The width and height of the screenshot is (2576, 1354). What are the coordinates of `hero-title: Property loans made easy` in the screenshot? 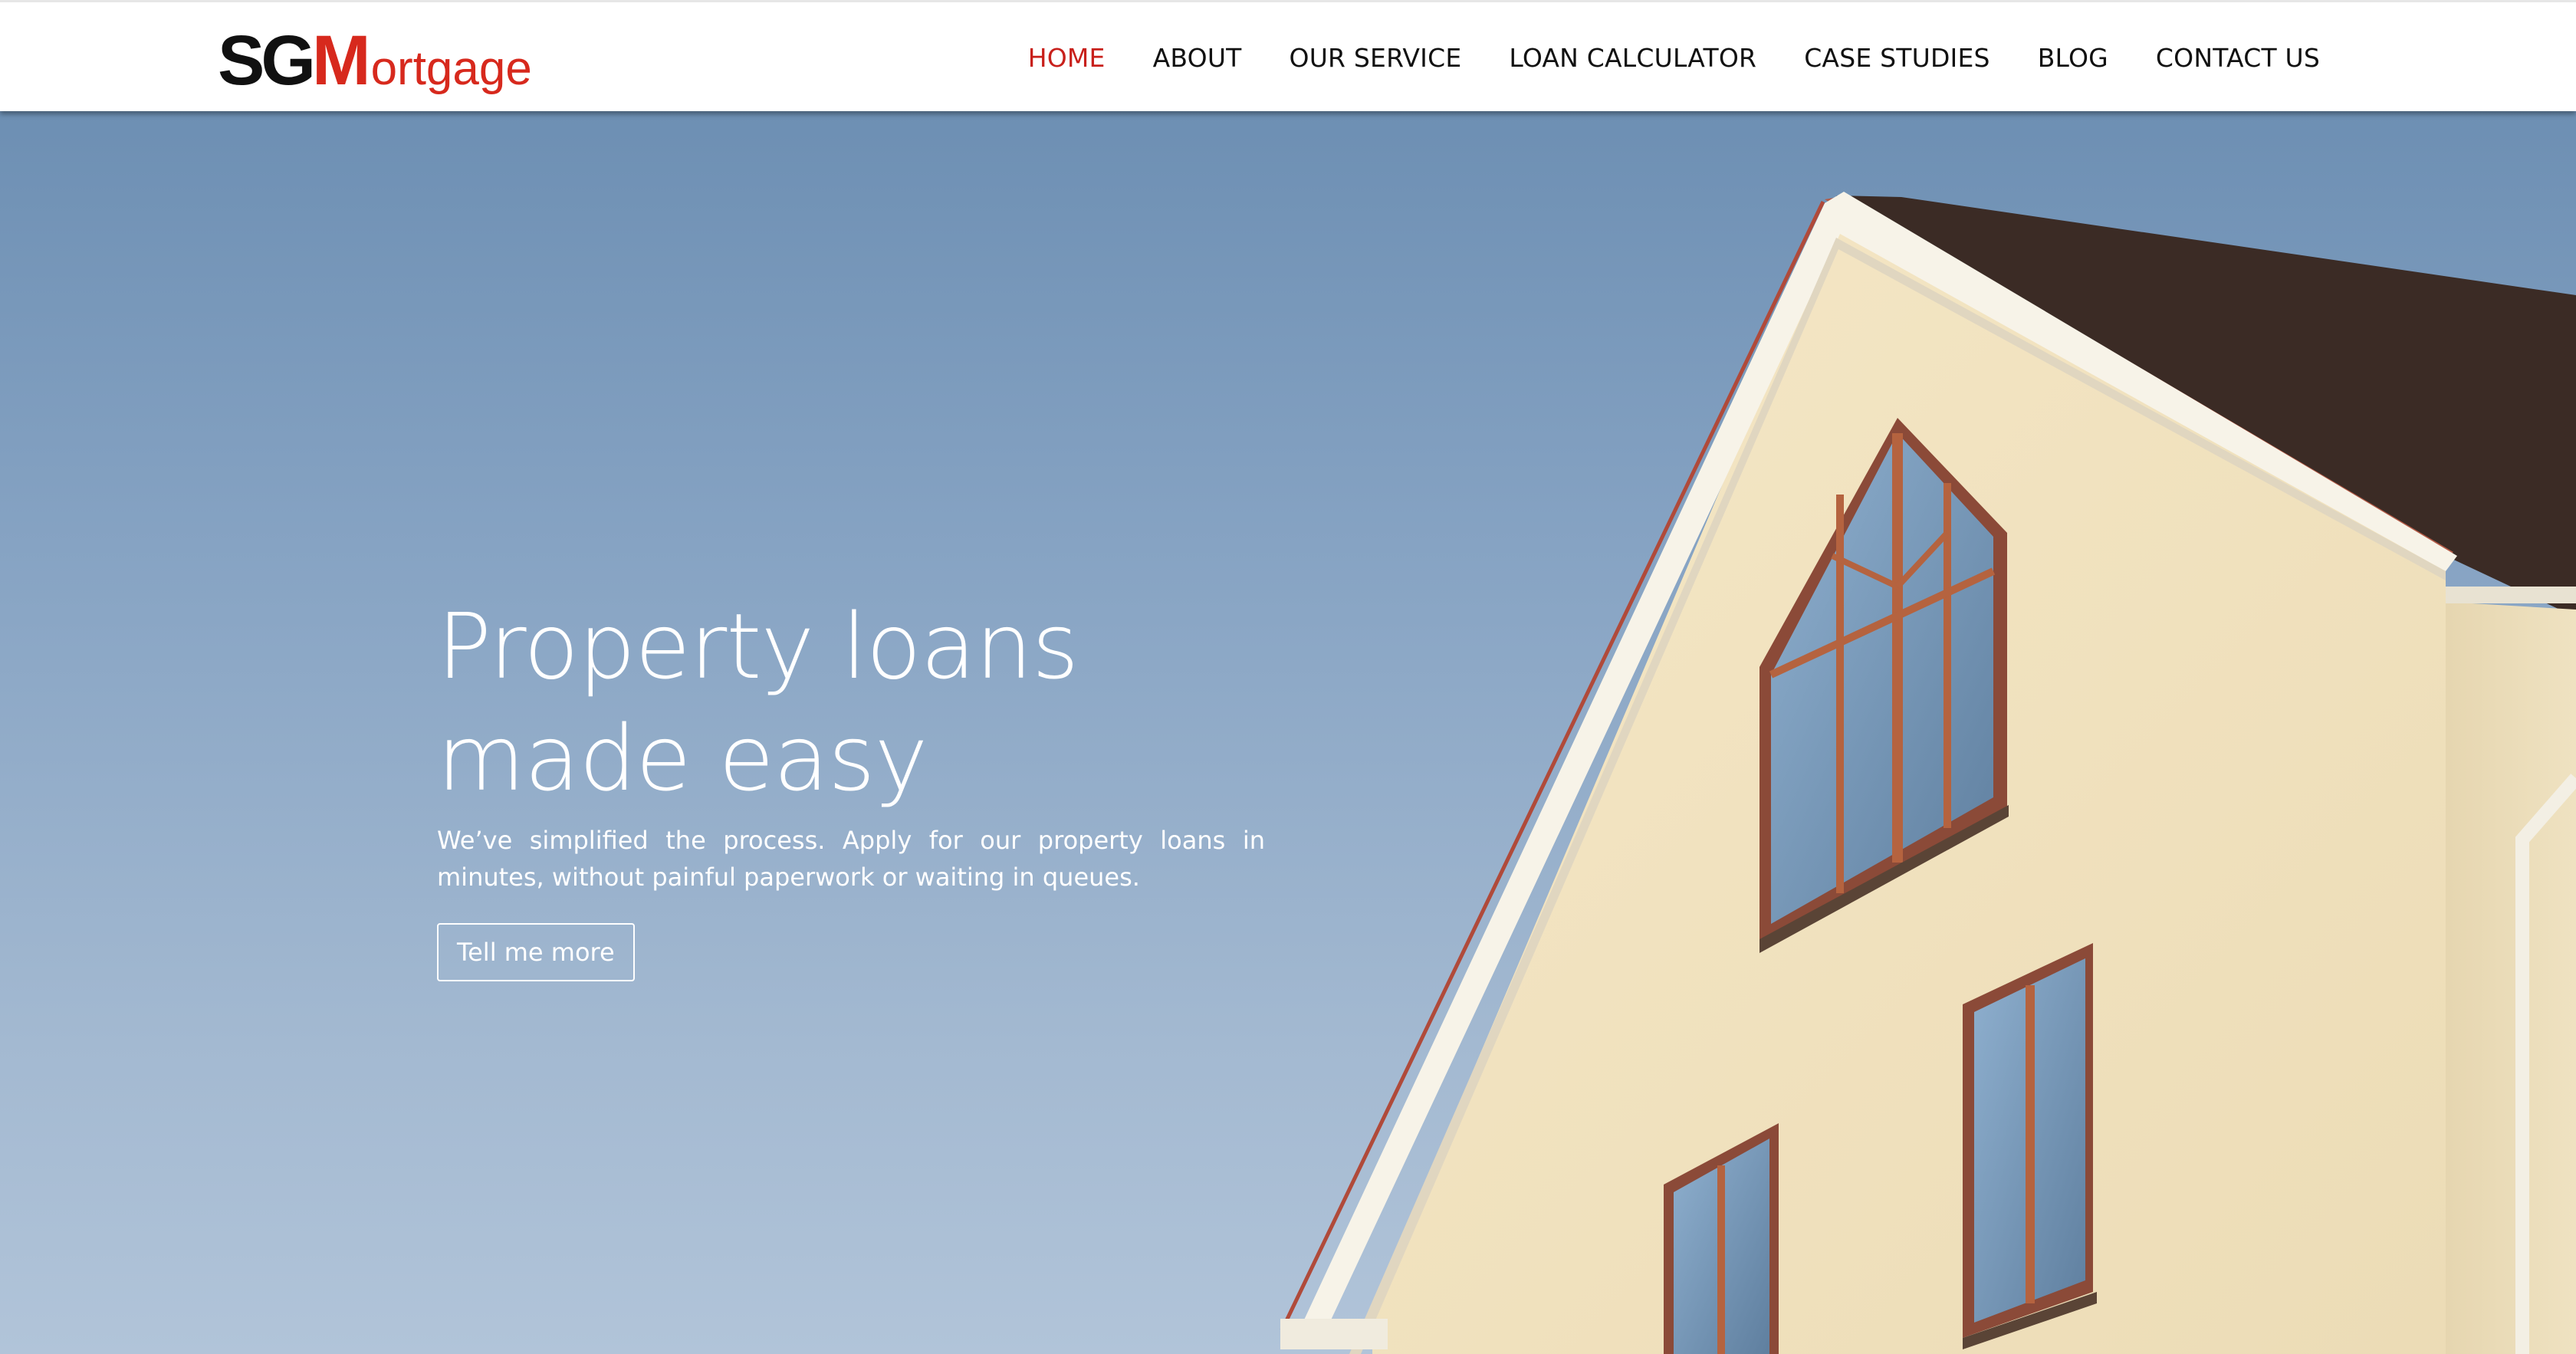 It's located at (758, 702).